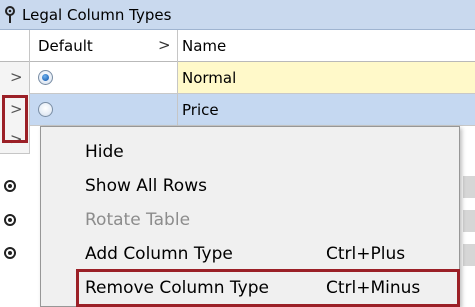  What do you see at coordinates (15, 119) in the screenshot?
I see `row-header-highlight-box` at bounding box center [15, 119].